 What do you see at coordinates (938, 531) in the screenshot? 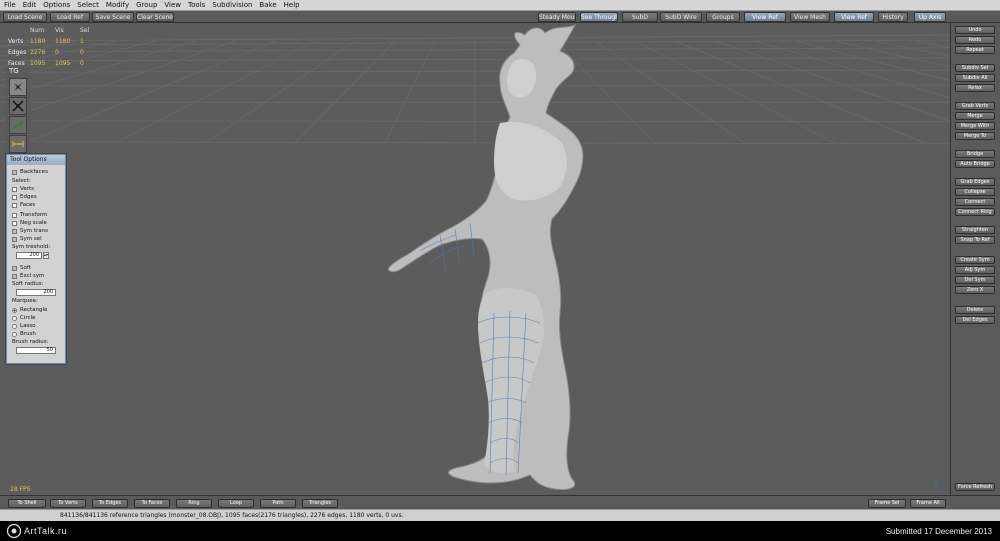
I see `submitted-date: Submitted 17 December 2013` at bounding box center [938, 531].